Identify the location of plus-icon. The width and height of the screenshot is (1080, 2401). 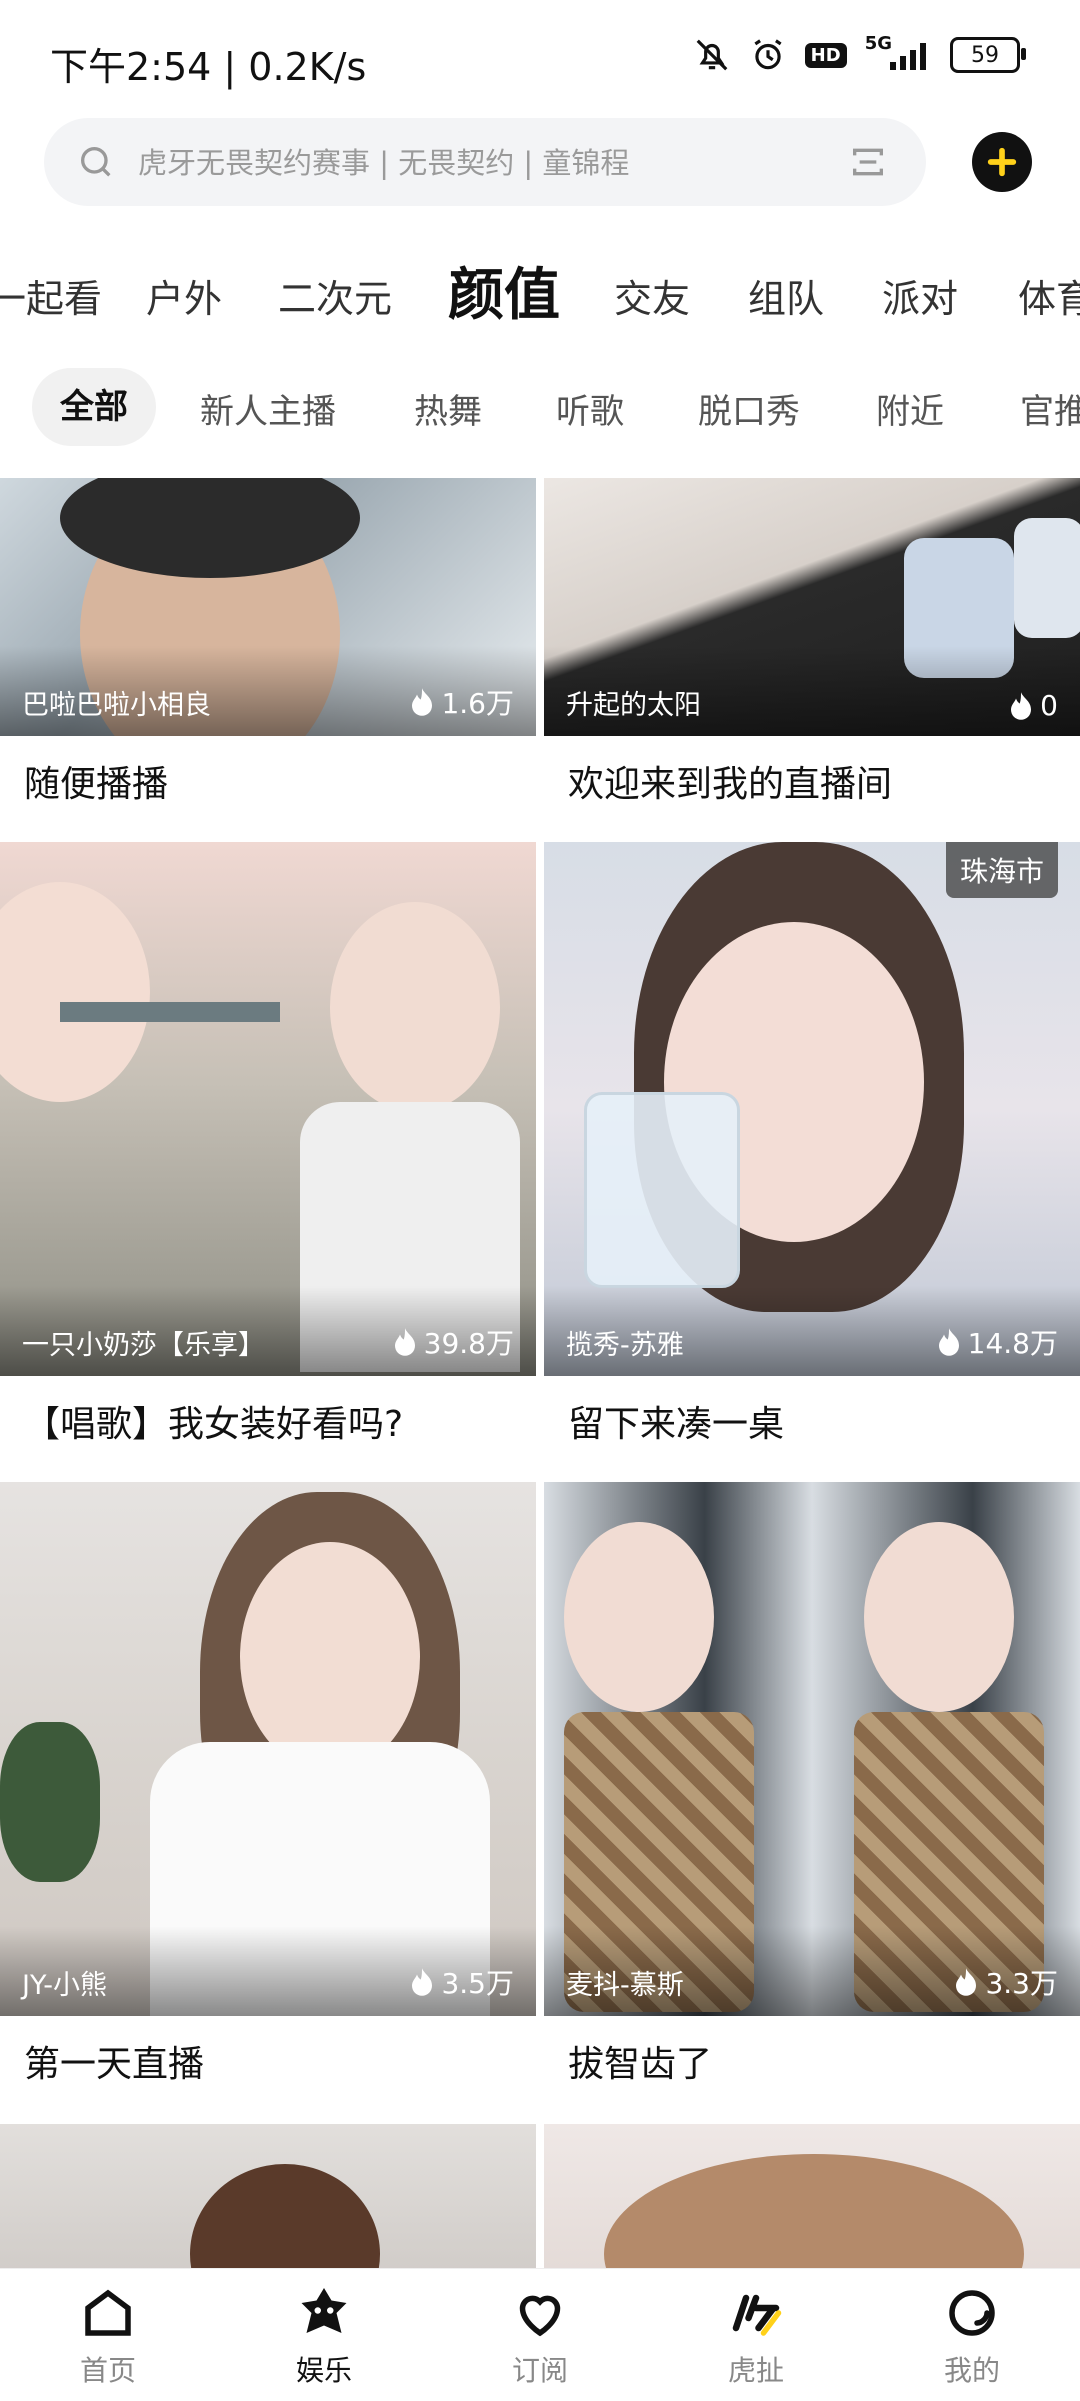
(1002, 162).